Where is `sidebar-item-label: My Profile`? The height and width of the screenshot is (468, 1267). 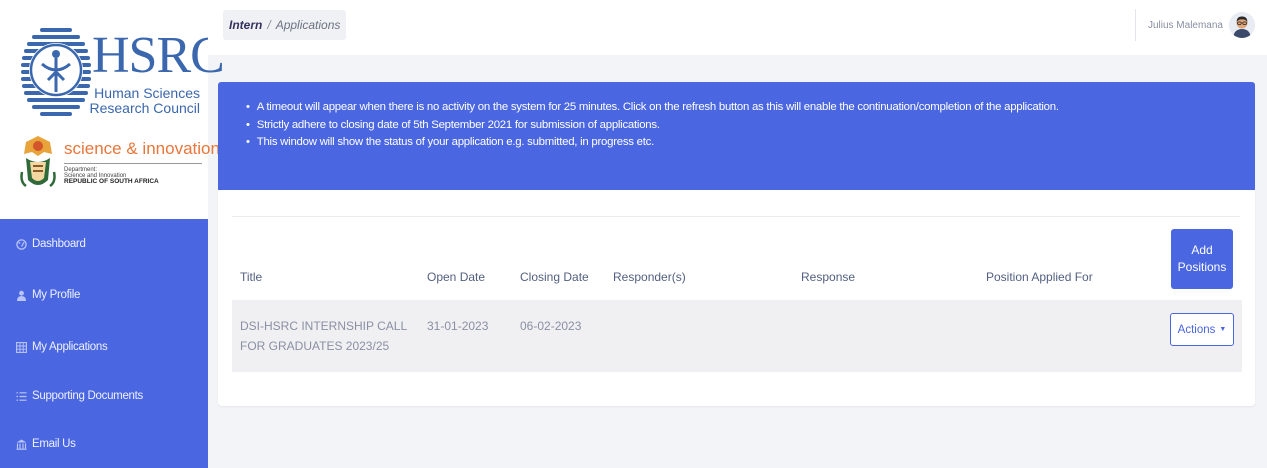 sidebar-item-label: My Profile is located at coordinates (56, 295).